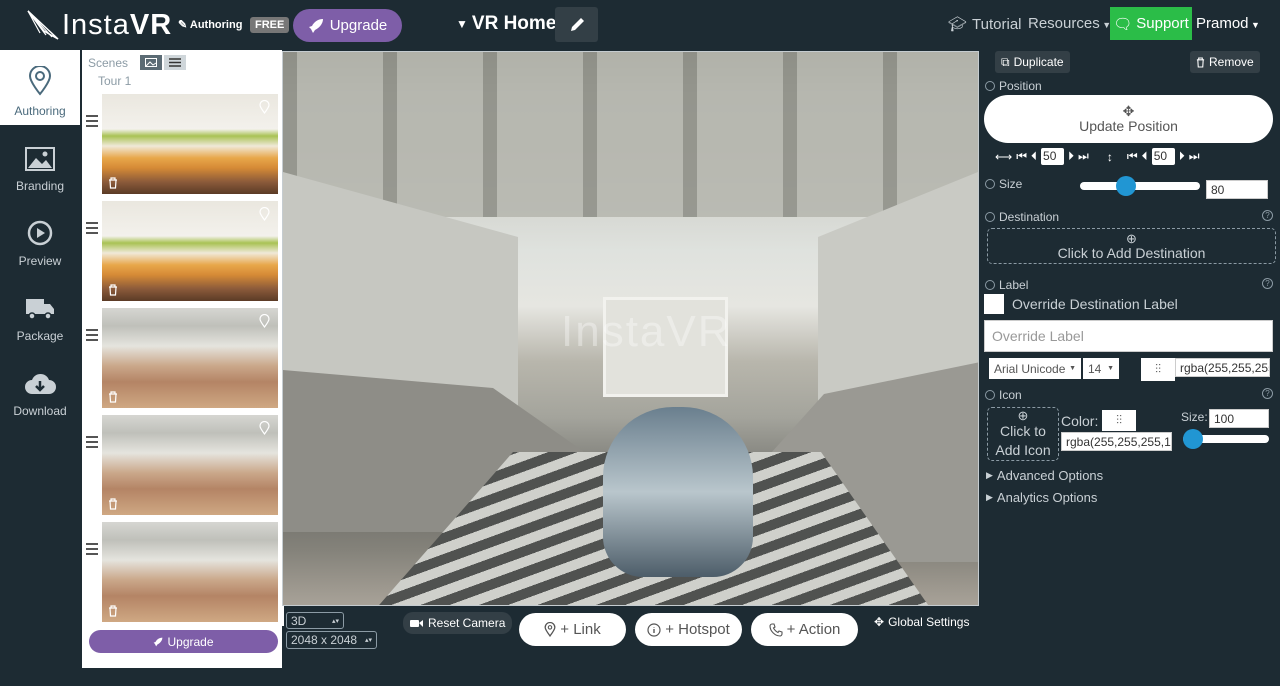 This screenshot has height=686, width=1280. Describe the element at coordinates (1006, 285) in the screenshot. I see `label-section-label: Label` at that location.